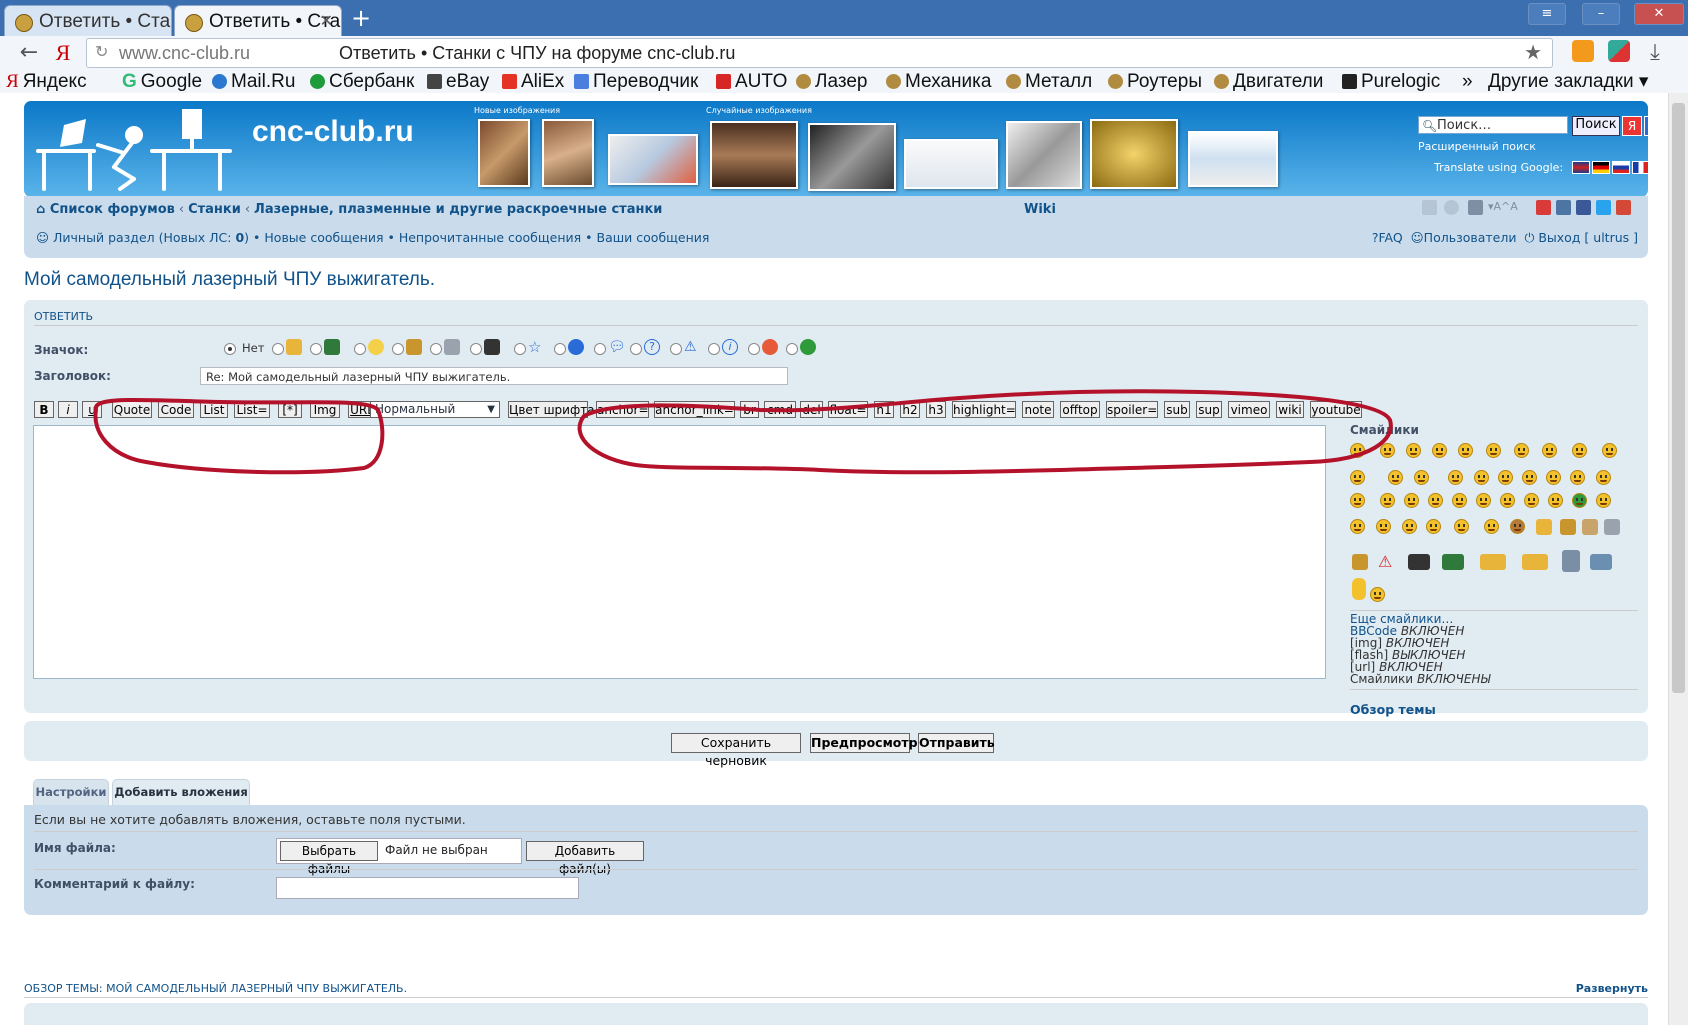 Image resolution: width=1688 pixels, height=1025 pixels. Describe the element at coordinates (1477, 146) in the screenshot. I see `advanced-search-link: Расширенный поиск` at that location.